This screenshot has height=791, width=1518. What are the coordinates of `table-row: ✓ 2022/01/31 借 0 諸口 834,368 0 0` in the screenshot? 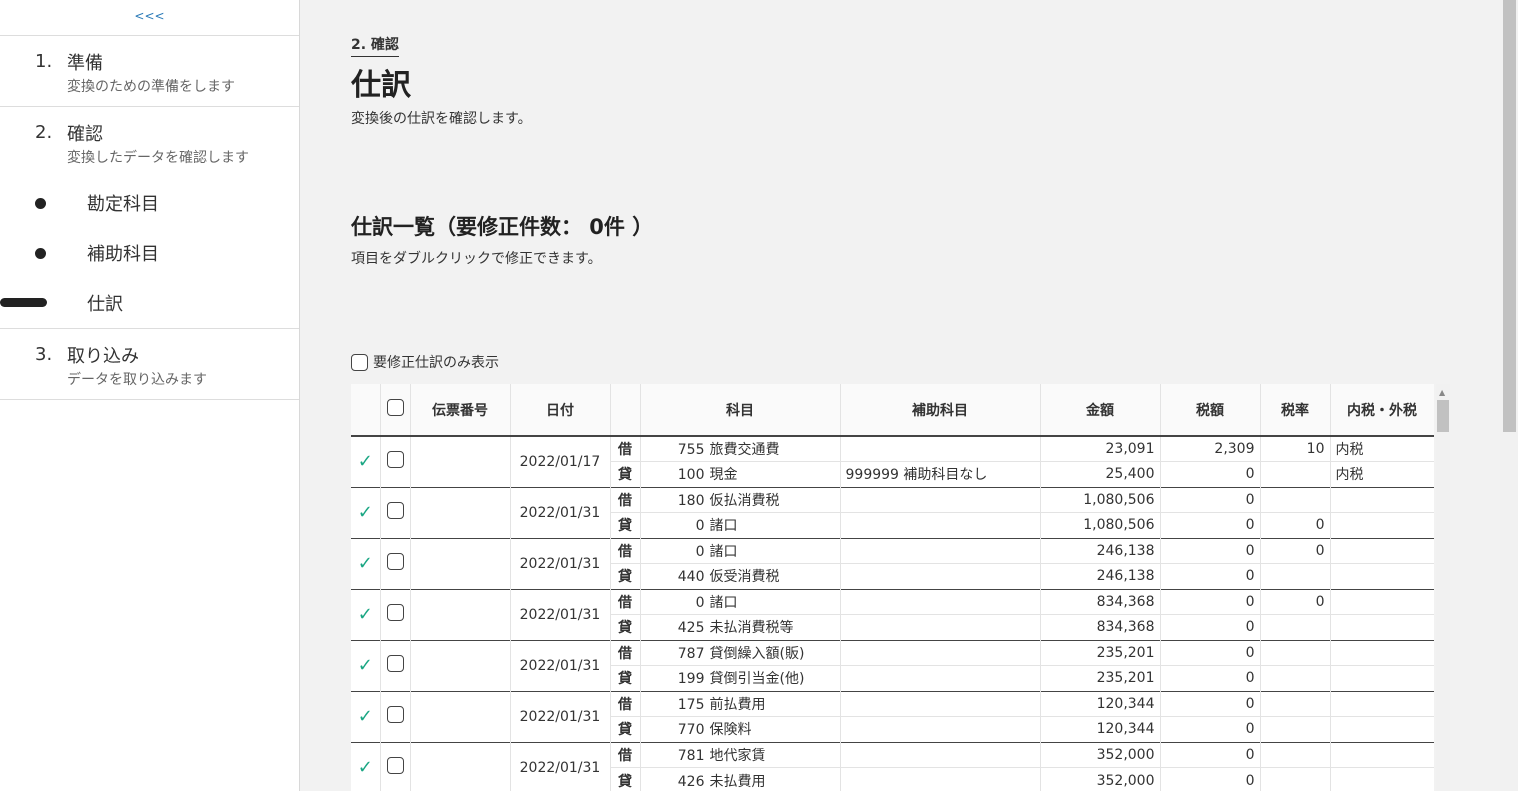 It's located at (892, 614).